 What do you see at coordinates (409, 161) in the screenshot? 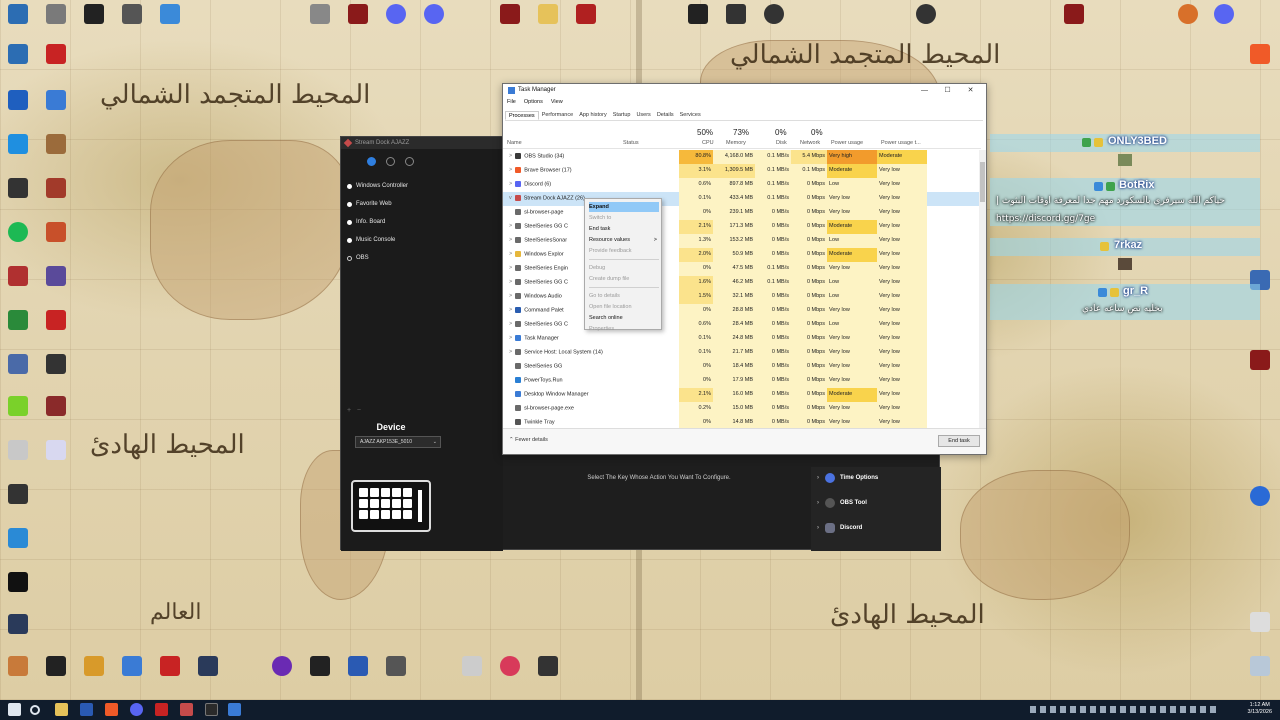
I see `settings-icon` at bounding box center [409, 161].